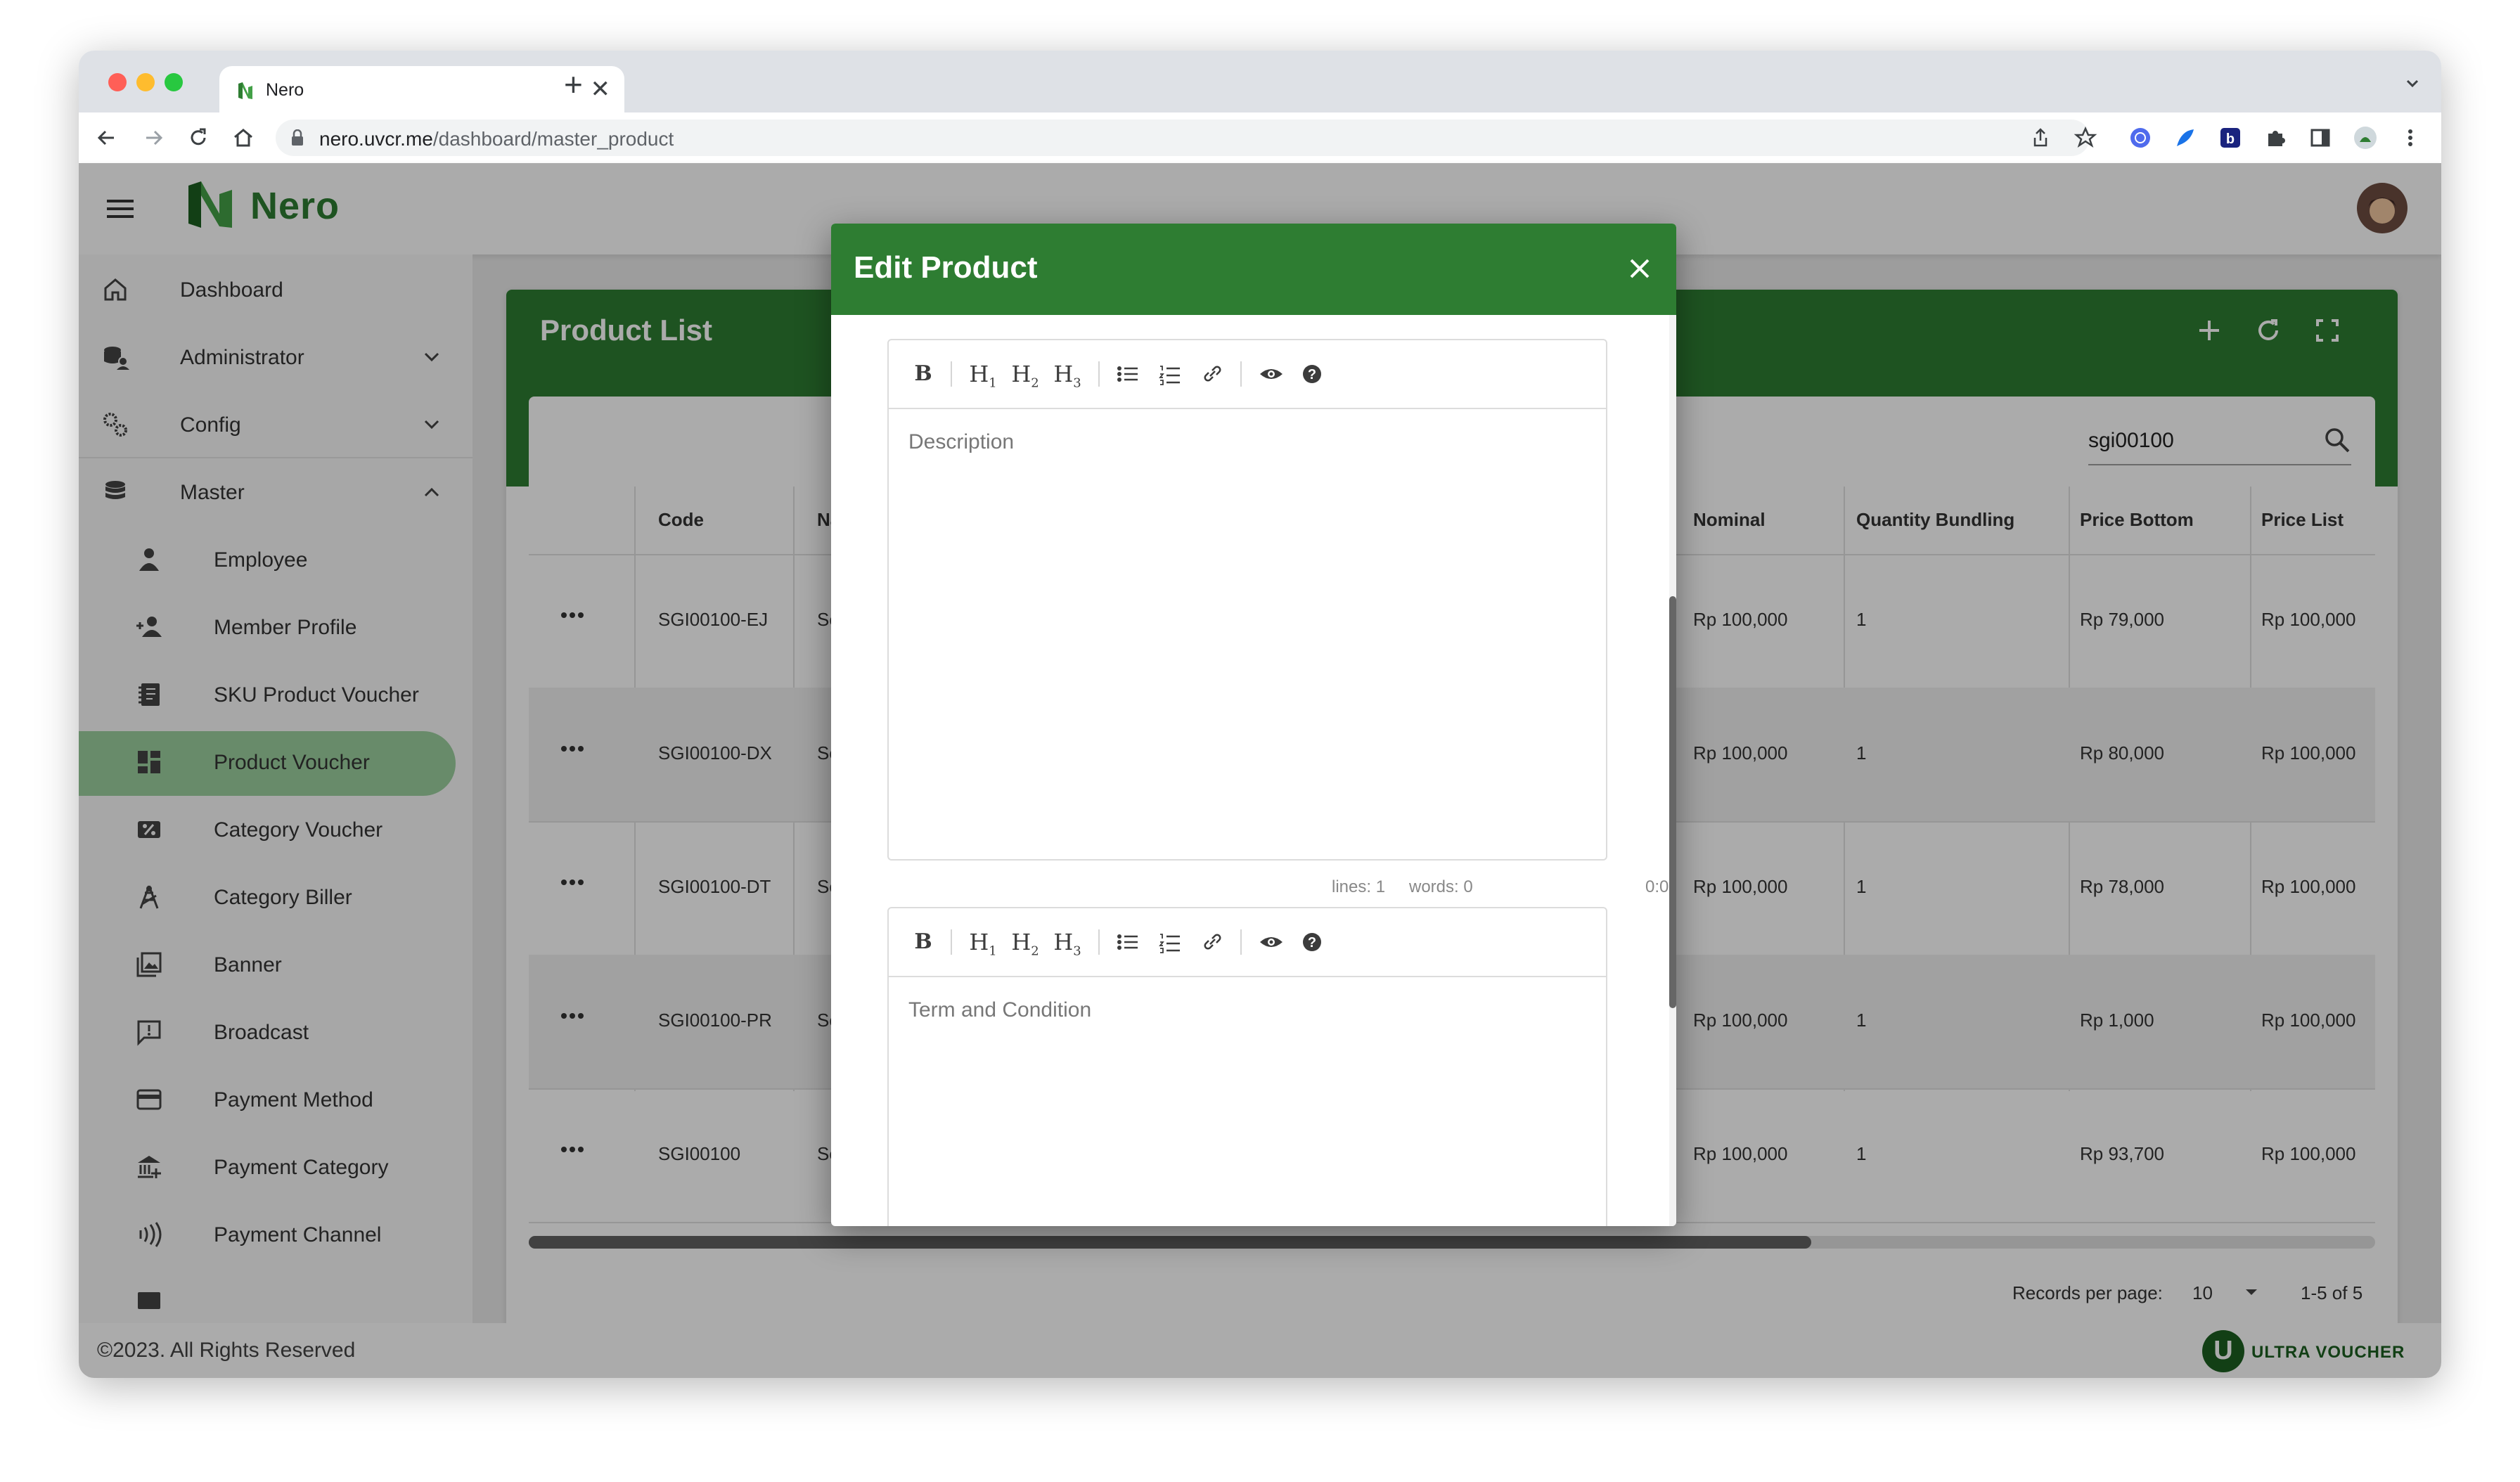 The image size is (2520, 1482). I want to click on svg-text: b, so click(2230, 139).